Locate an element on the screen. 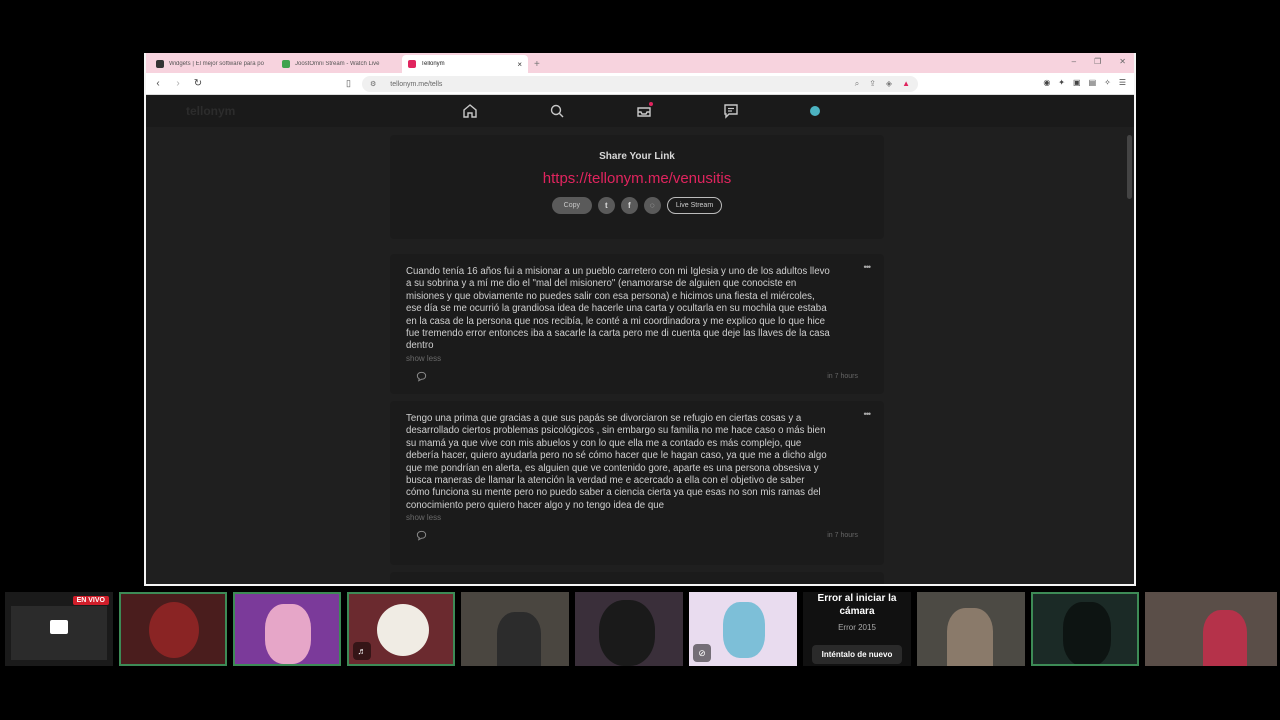 The width and height of the screenshot is (1280, 720). brave-shield-icon: ◈ is located at coordinates (889, 84).